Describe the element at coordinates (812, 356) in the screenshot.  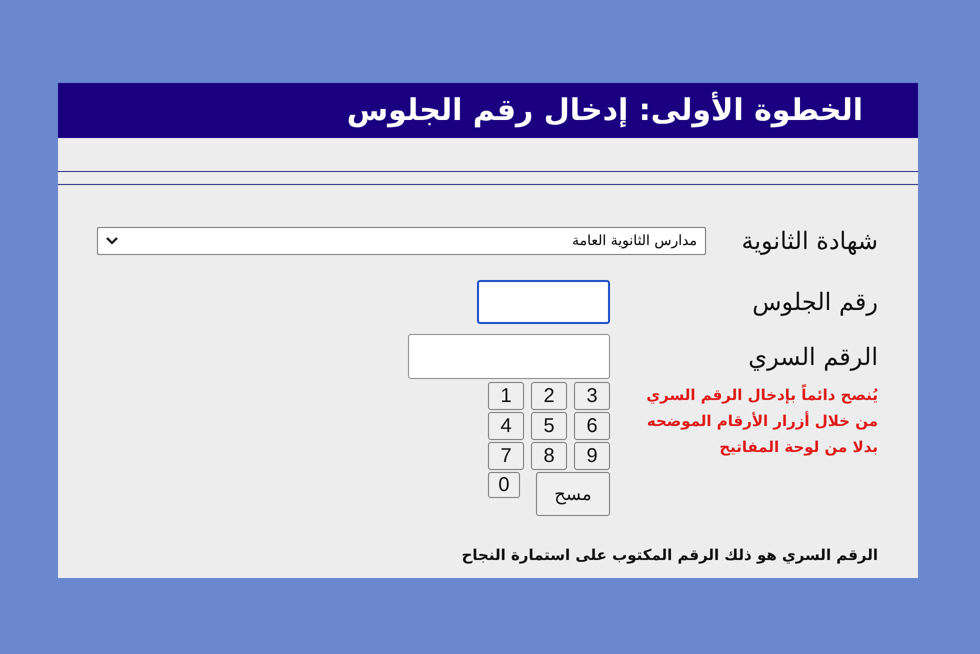
I see `secret-number-label: الرقم السري` at that location.